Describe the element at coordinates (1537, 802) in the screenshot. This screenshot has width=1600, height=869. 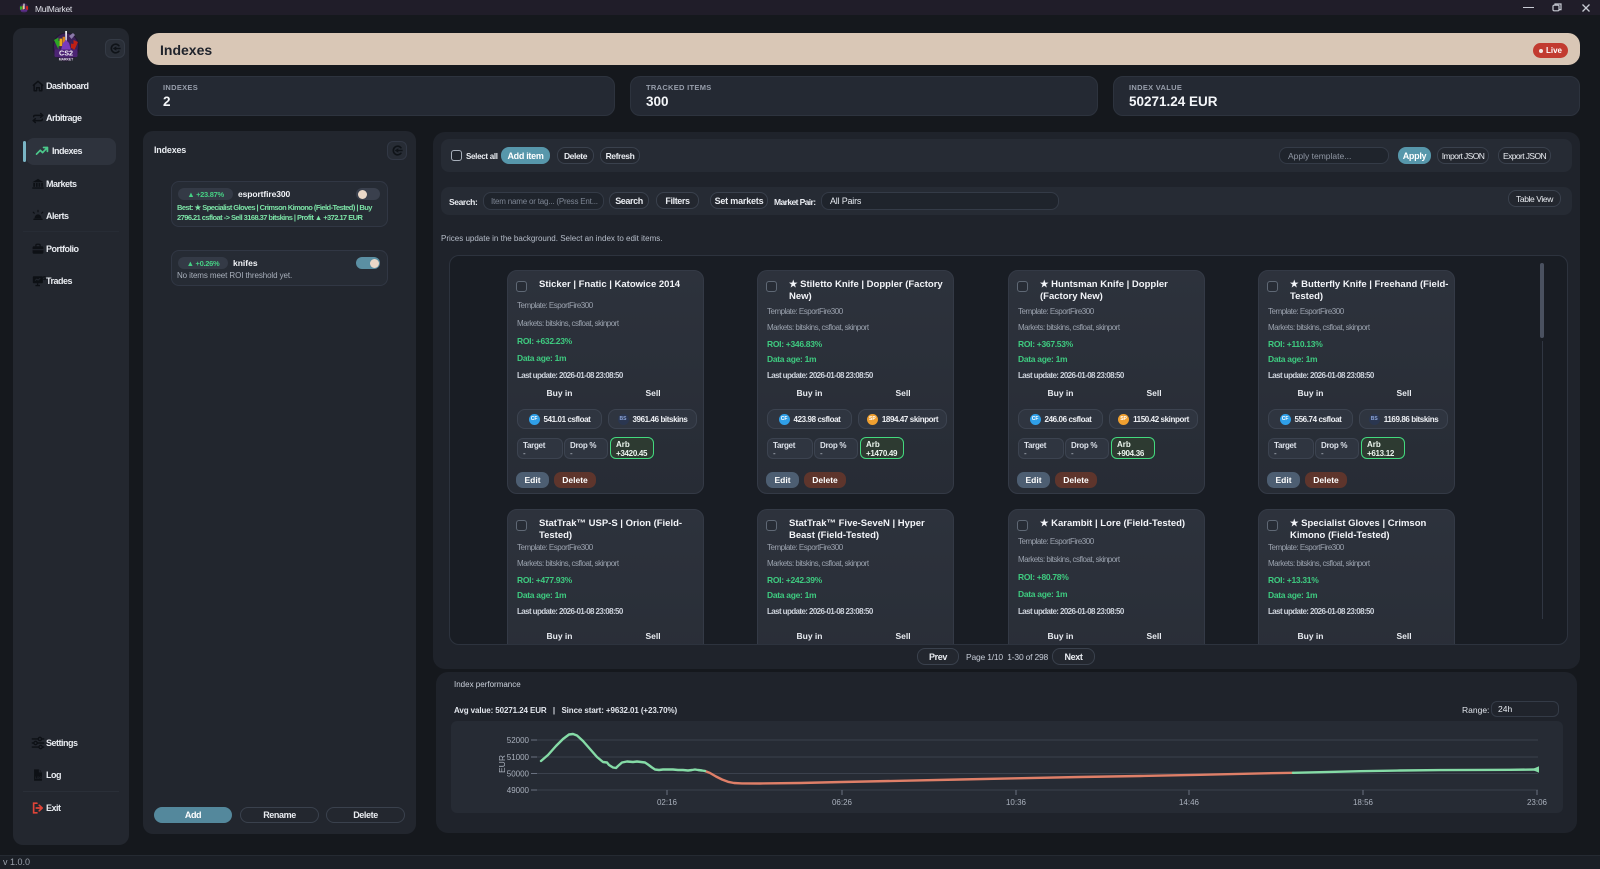
I see `svg-text: 23:06` at that location.